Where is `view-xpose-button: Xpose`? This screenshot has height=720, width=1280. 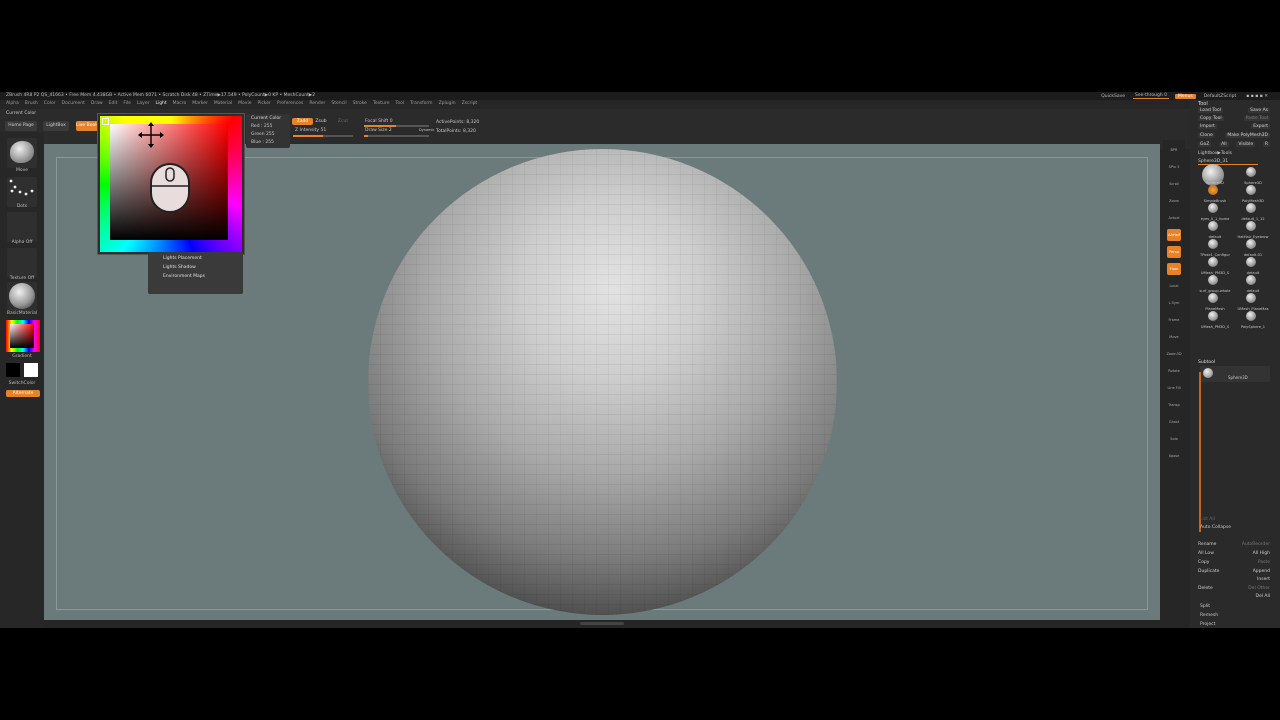
view-xpose-button: Xpose is located at coordinates (1174, 456).